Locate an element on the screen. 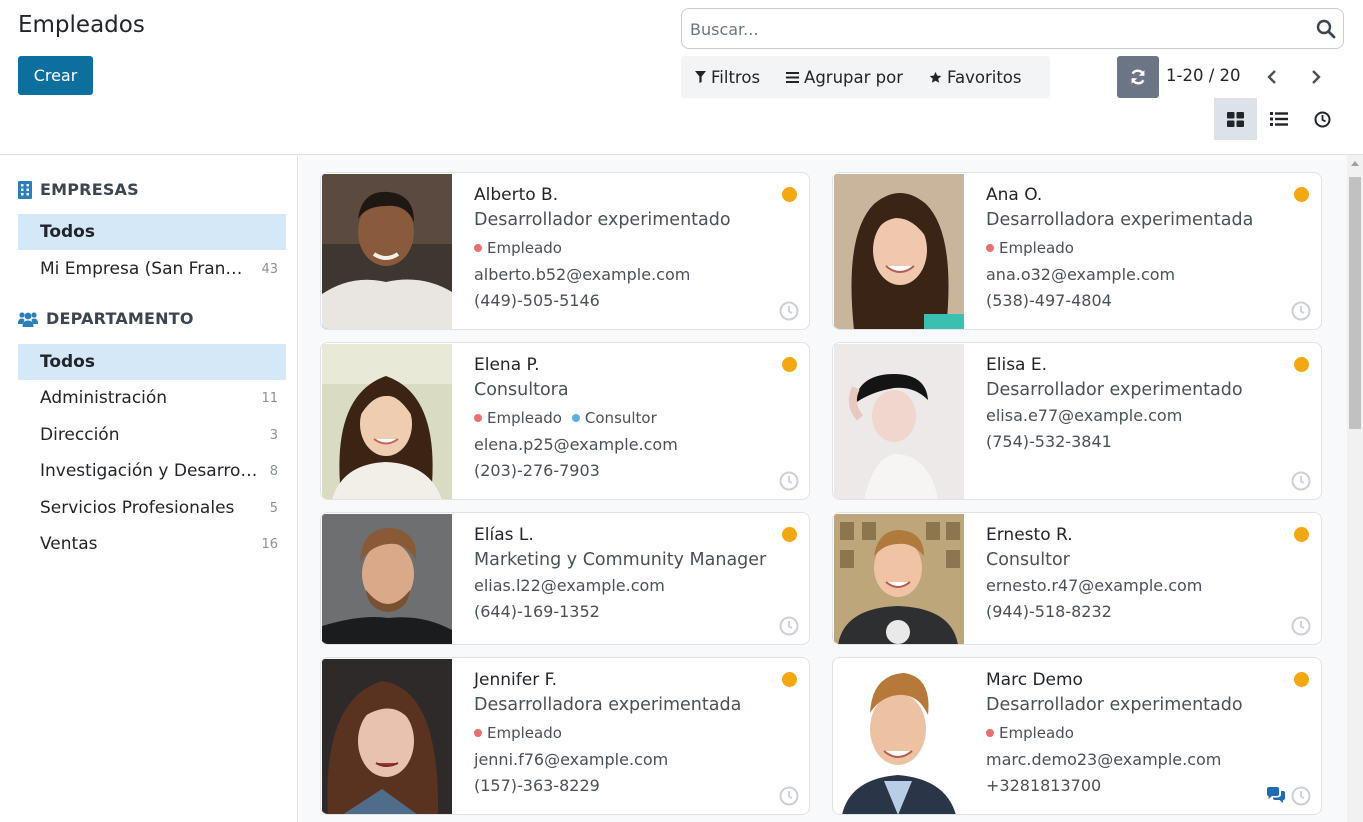  favorites-button: Favoritos is located at coordinates (975, 77).